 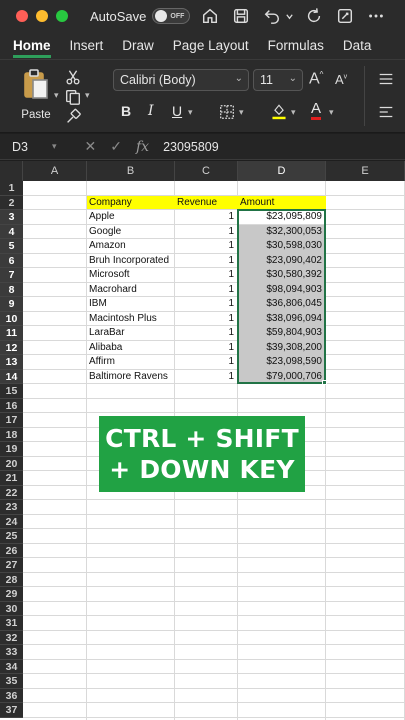 I want to click on row-header-6: 6, so click(x=11, y=260).